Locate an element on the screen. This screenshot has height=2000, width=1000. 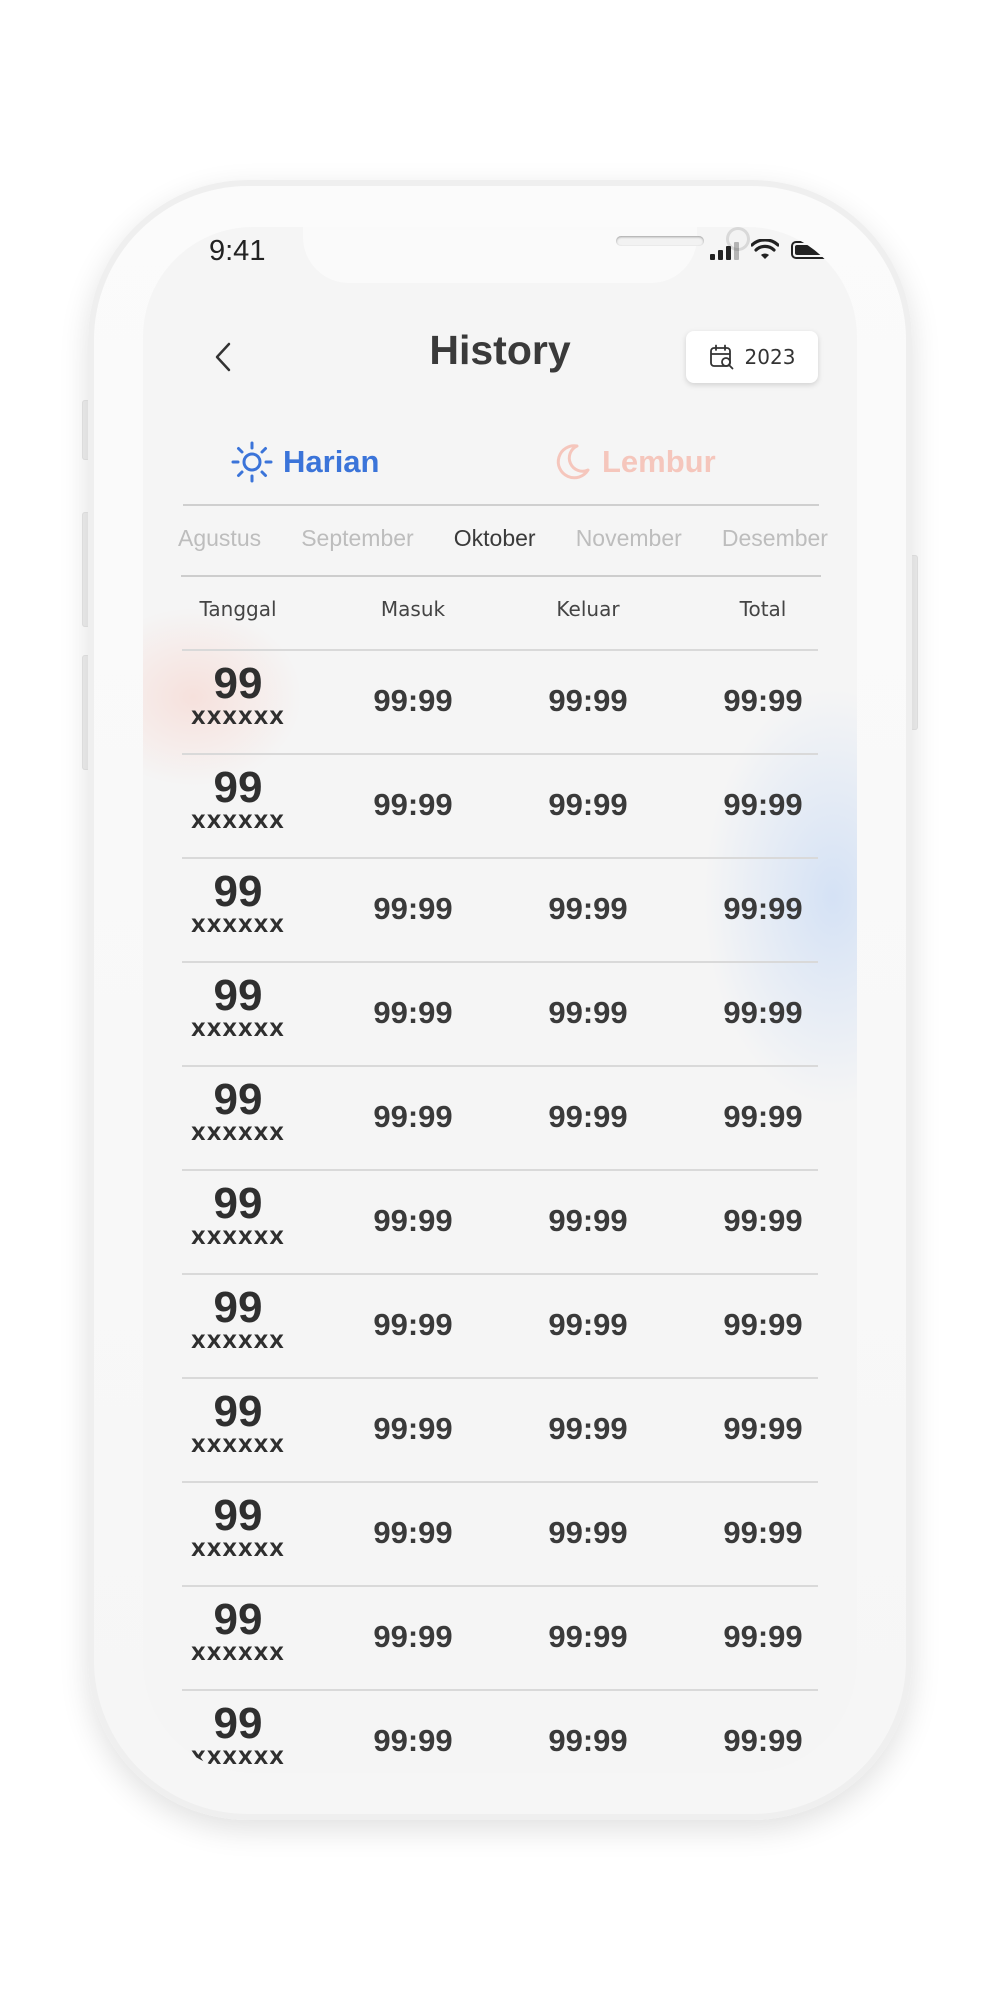
tabs-divider is located at coordinates (501, 505).